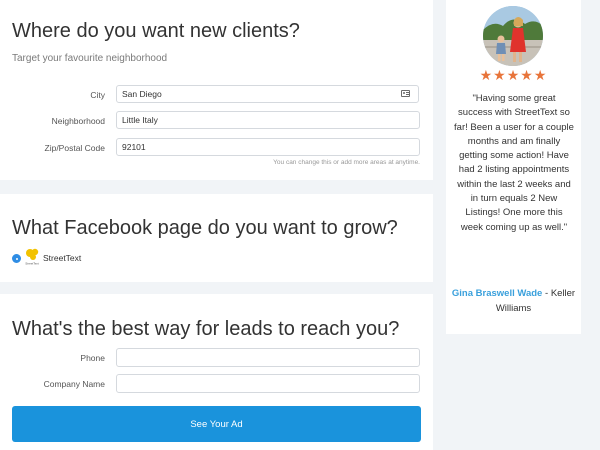 This screenshot has height=450, width=600. Describe the element at coordinates (90, 58) in the screenshot. I see `location-subheading: Target your favourite neighborhood` at that location.